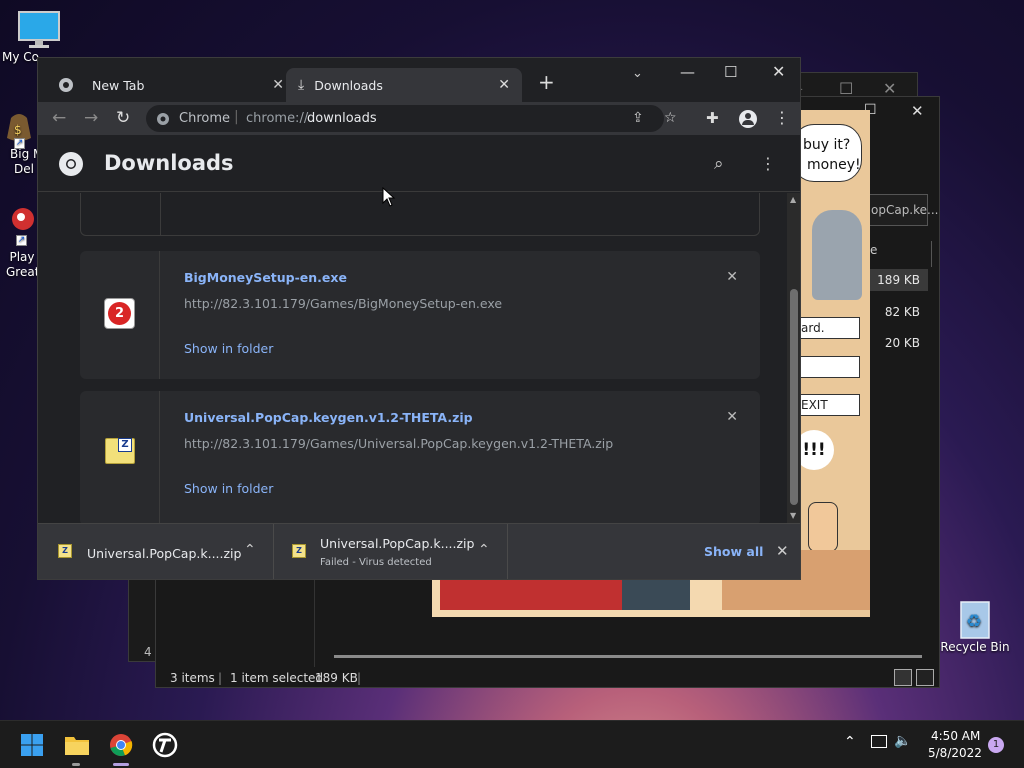 The height and width of the screenshot is (768, 1024). What do you see at coordinates (733, 551) in the screenshot?
I see `show-all-button: Show all` at bounding box center [733, 551].